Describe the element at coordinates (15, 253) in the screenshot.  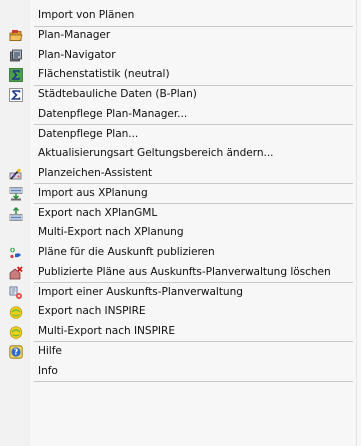
I see `publish-icon` at that location.